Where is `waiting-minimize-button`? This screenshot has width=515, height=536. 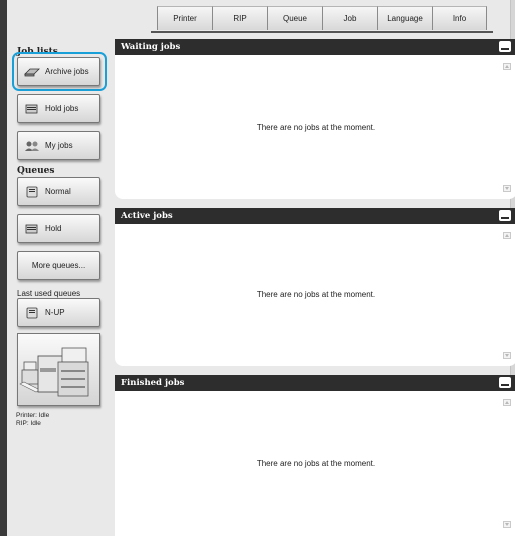
waiting-minimize-button is located at coordinates (505, 46).